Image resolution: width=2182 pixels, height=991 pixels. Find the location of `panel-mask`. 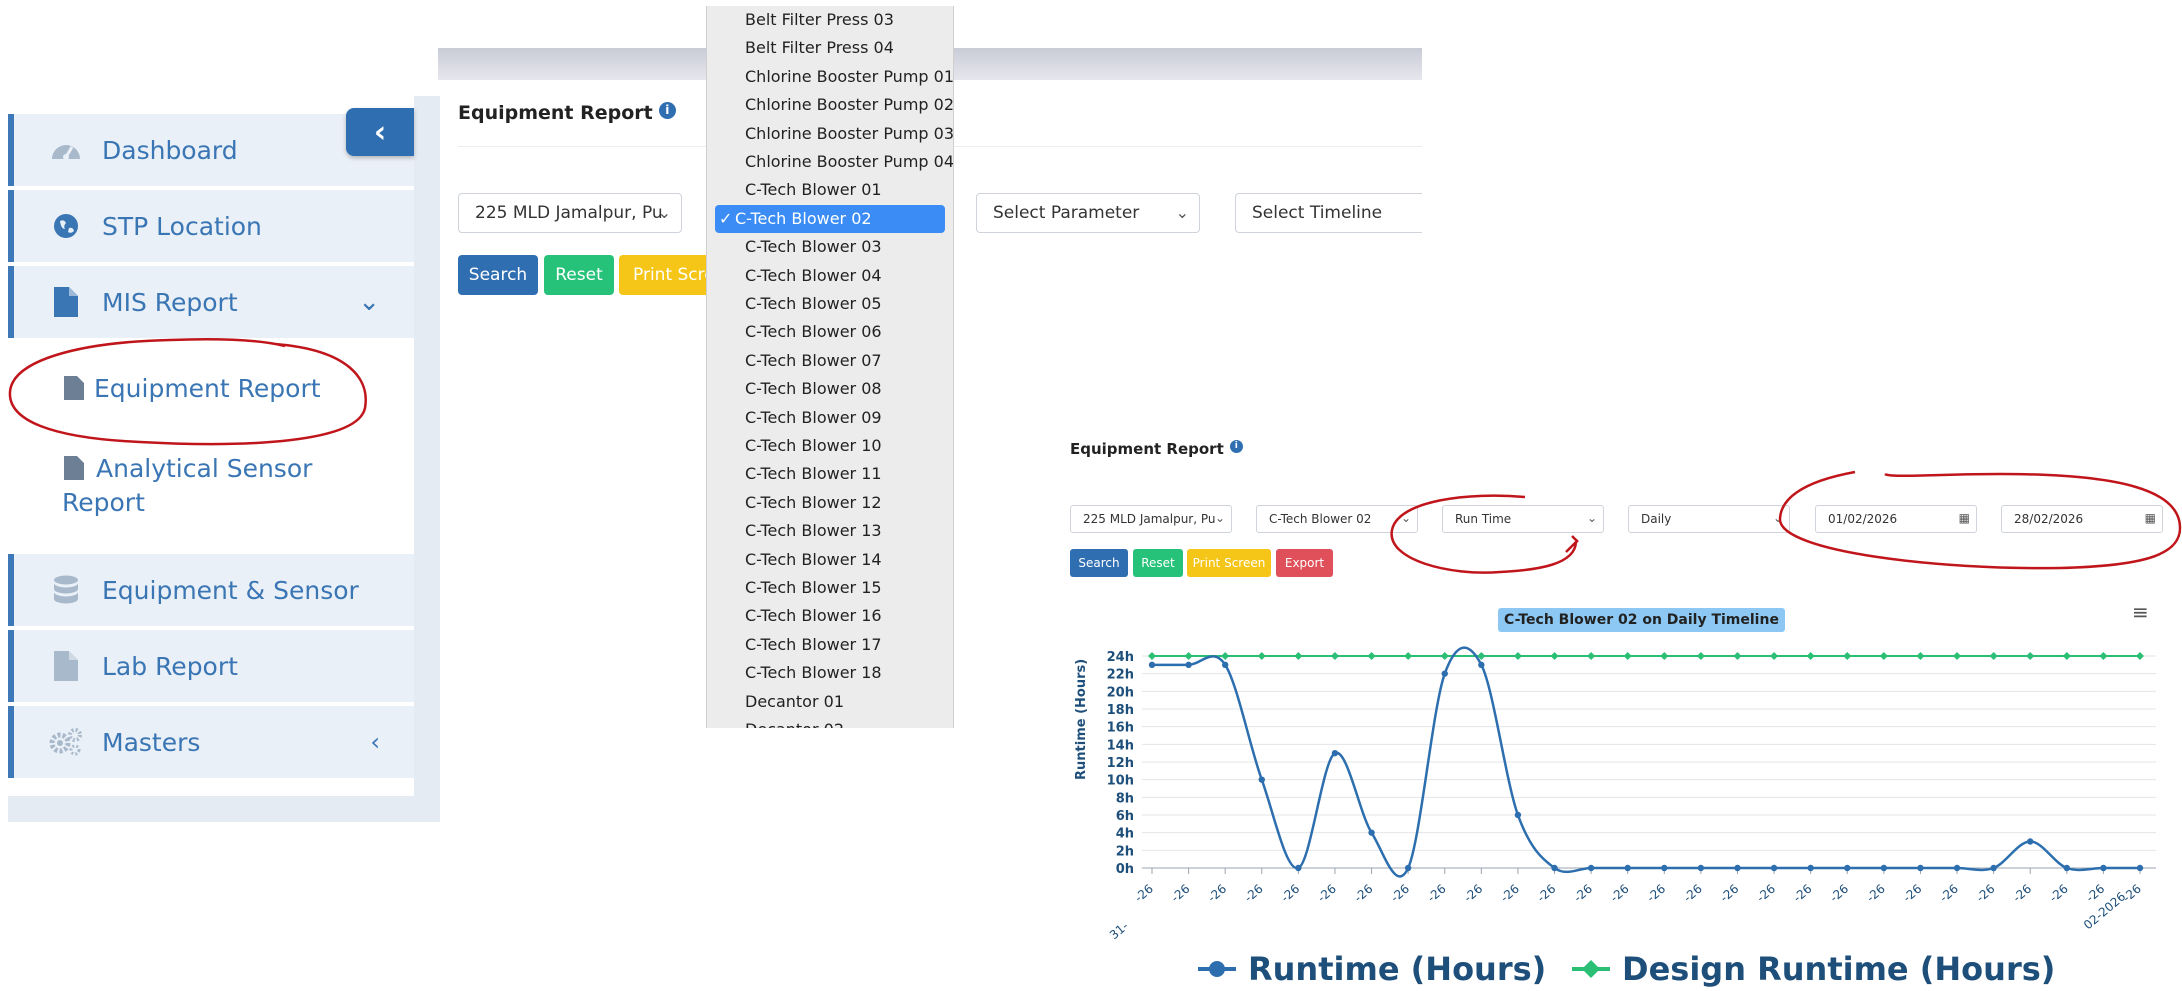

panel-mask is located at coordinates (1802, 190).